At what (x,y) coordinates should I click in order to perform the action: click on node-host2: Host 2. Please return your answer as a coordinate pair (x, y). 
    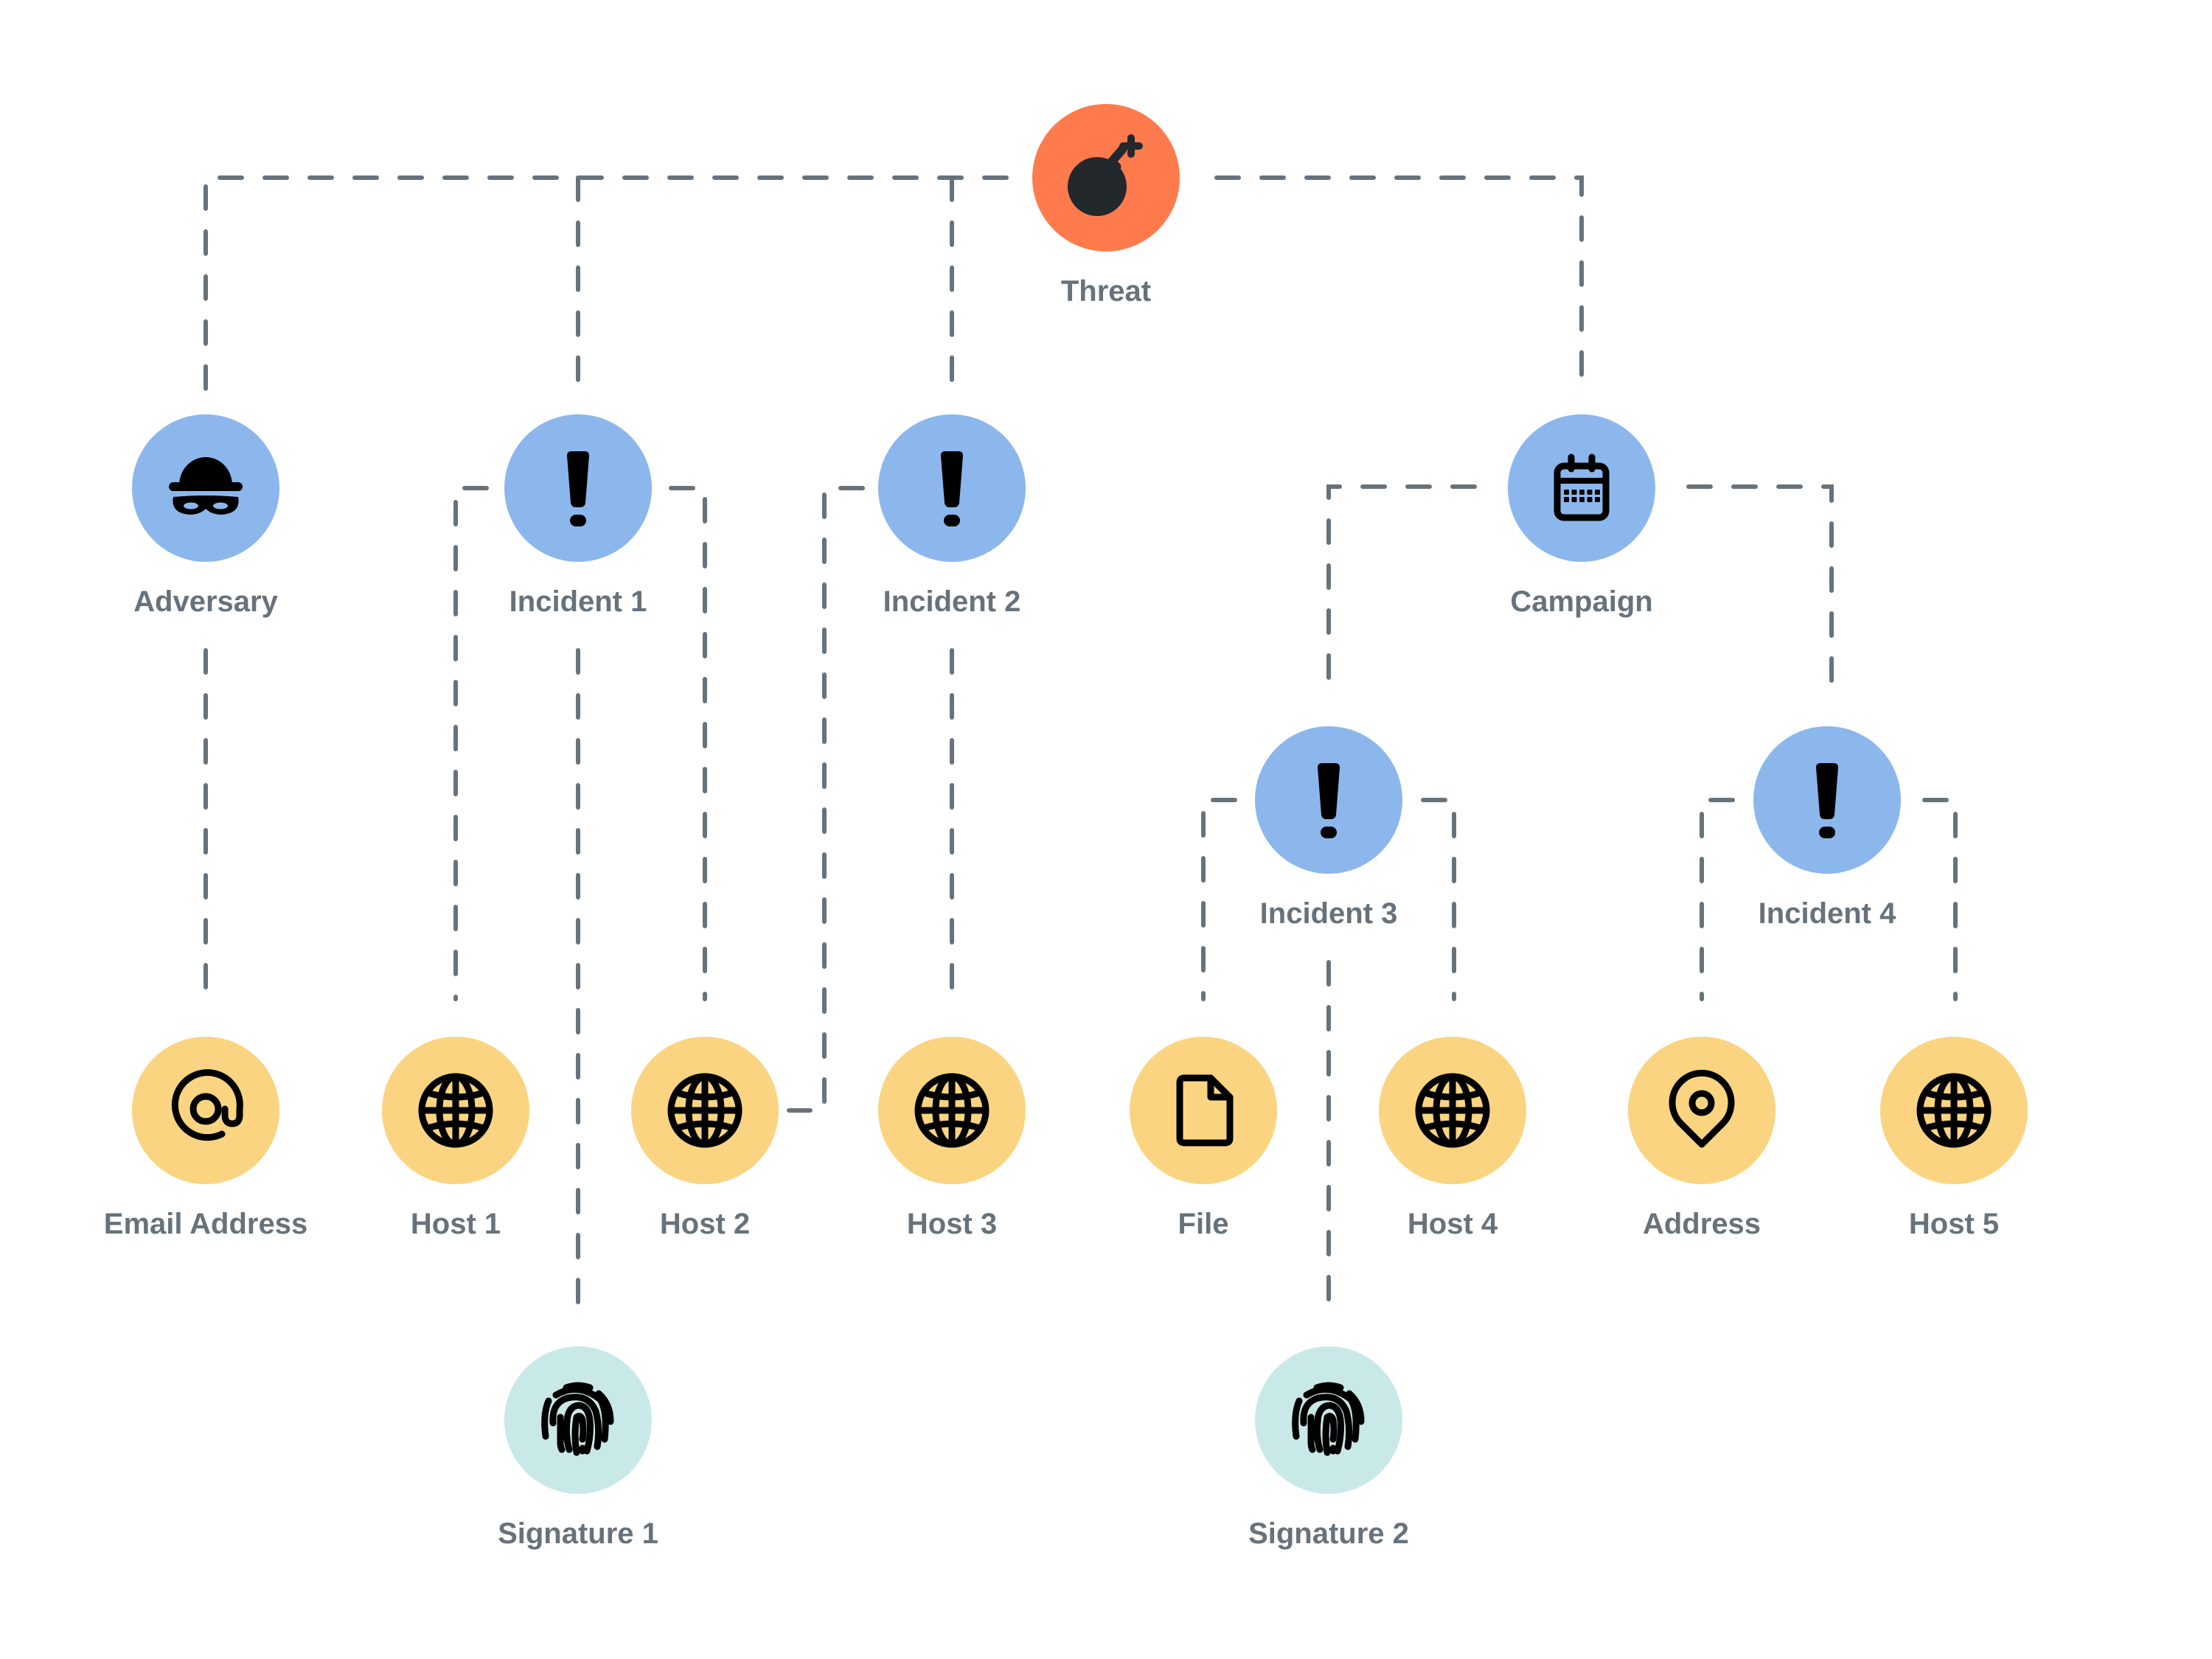
    Looking at the image, I should click on (705, 1138).